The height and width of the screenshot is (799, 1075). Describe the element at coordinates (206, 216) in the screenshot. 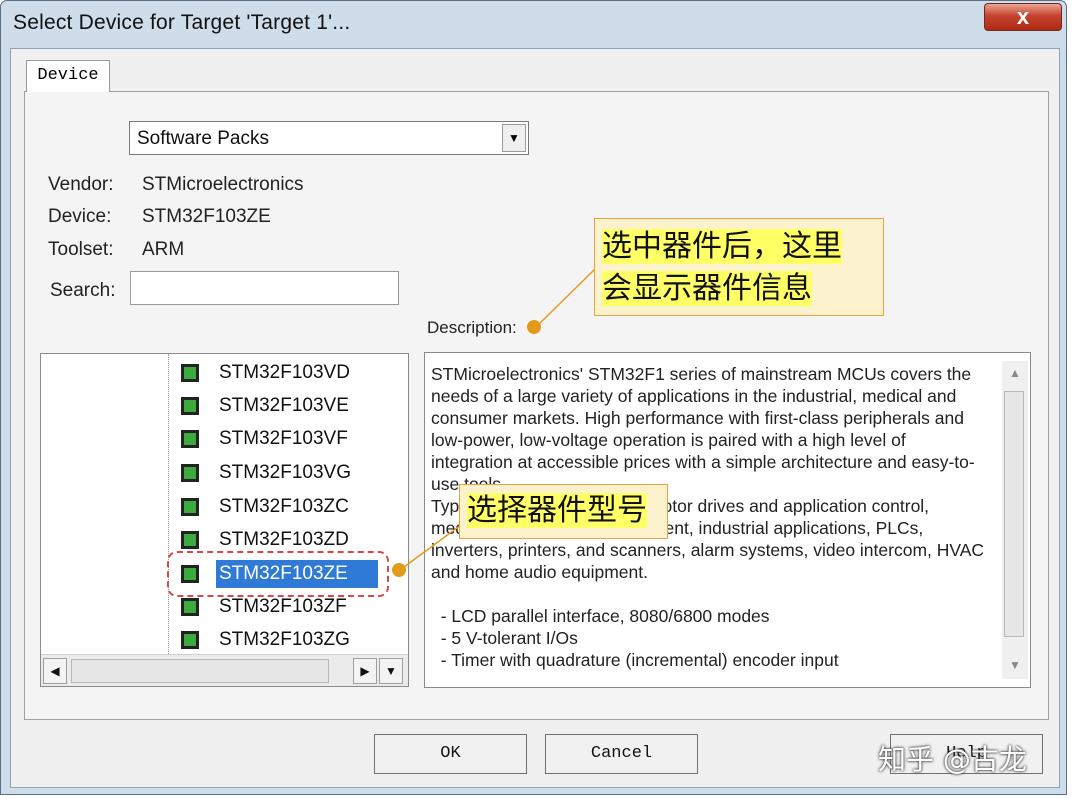

I see `device-value: STM32F103ZE` at that location.